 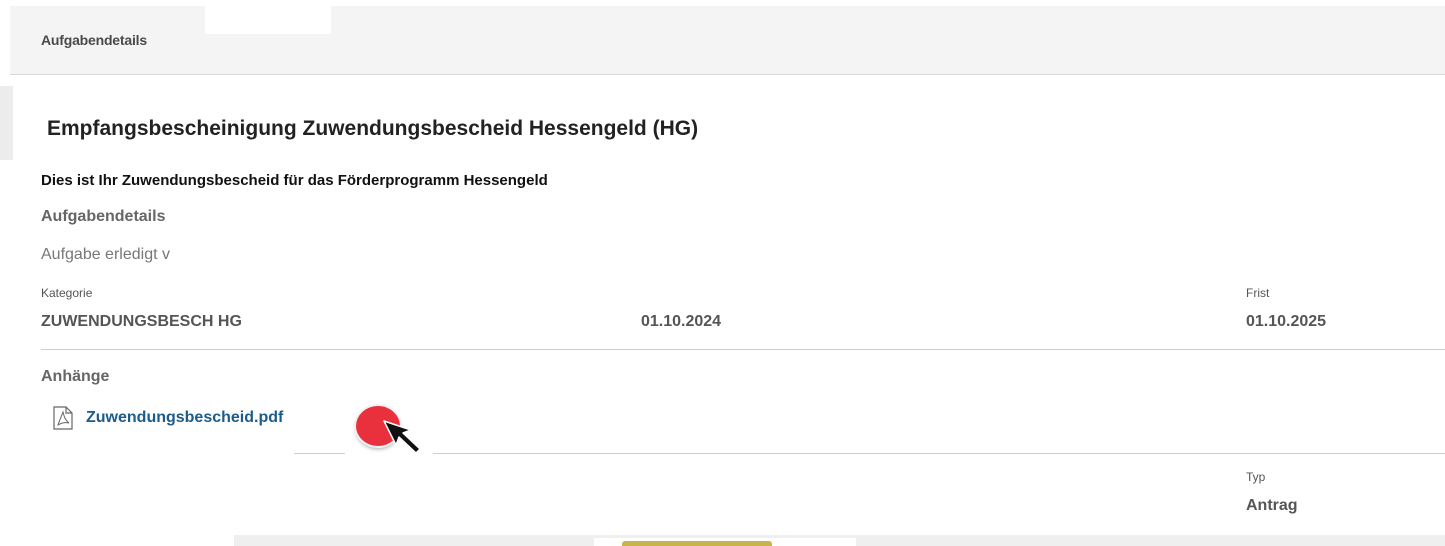 I want to click on attachment-item: Zuwendungsbescheid.pdf, so click(x=167, y=418).